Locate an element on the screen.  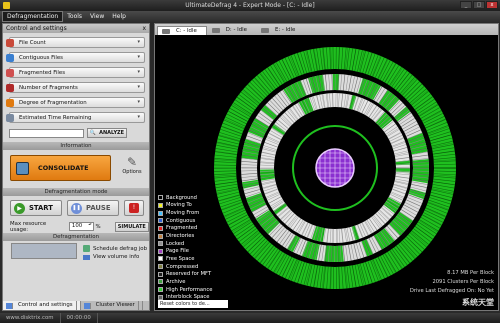
legend-label: Reserved for MFT is located at coordinates (189, 274).